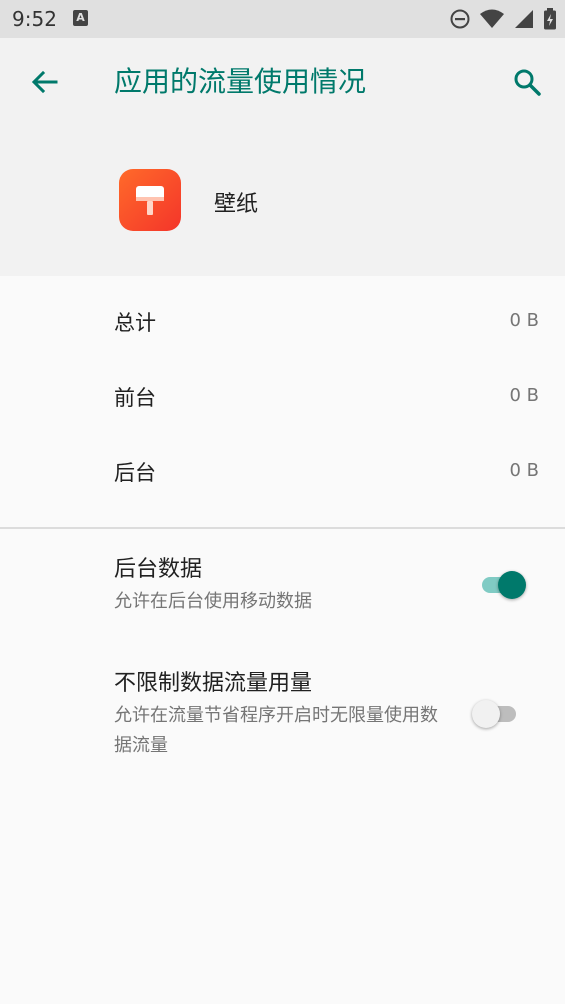 Image resolution: width=565 pixels, height=1004 pixels. What do you see at coordinates (492, 18) in the screenshot?
I see `wifi-icon` at bounding box center [492, 18].